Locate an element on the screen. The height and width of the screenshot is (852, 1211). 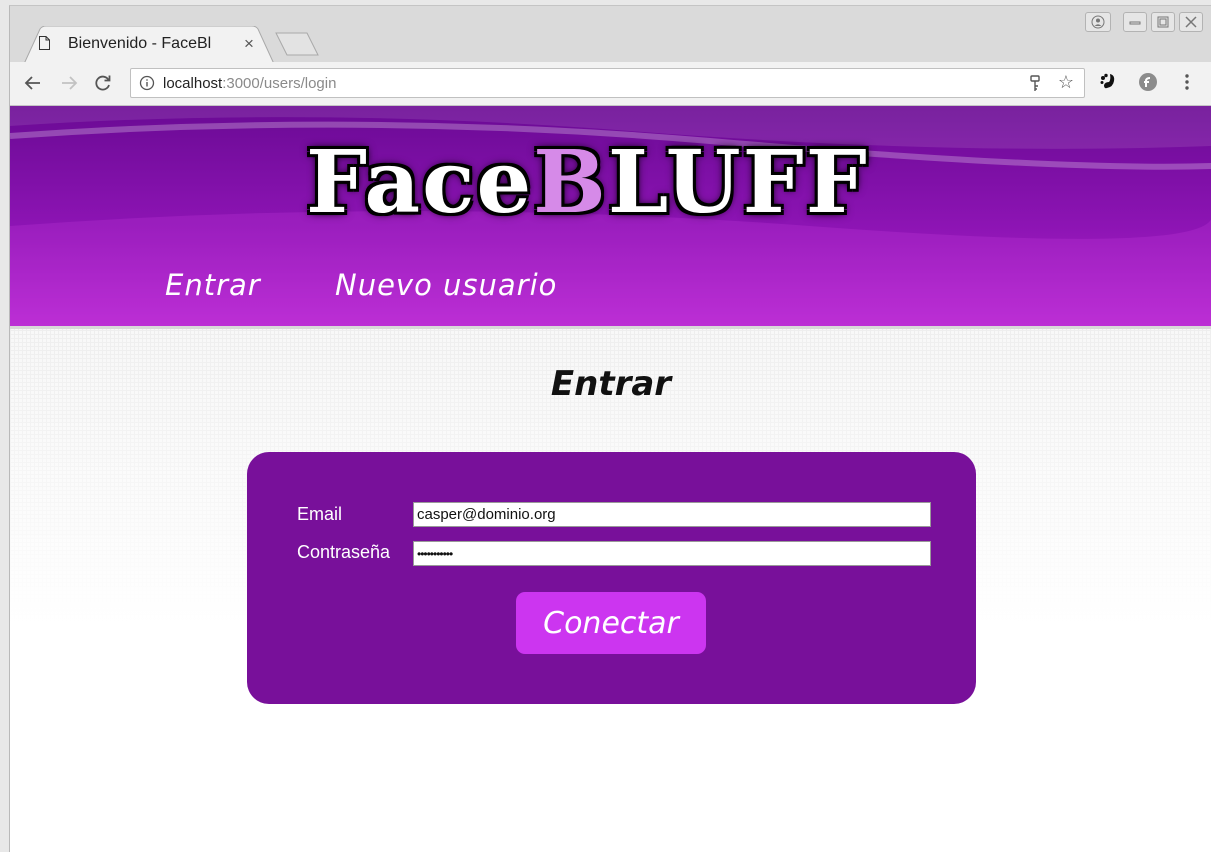
page-title: Entrar is located at coordinates (611, 384).